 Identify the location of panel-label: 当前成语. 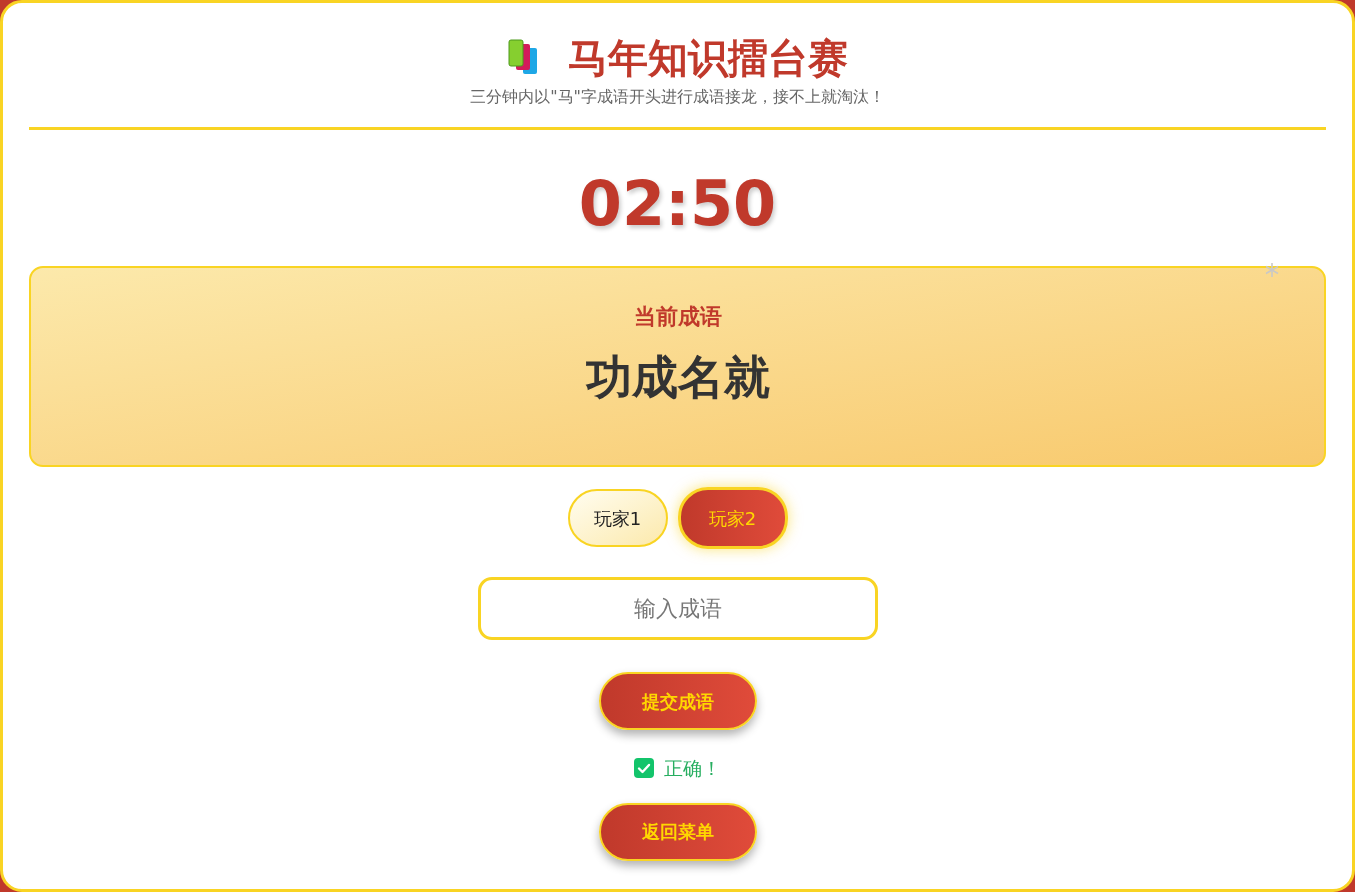
(677, 317).